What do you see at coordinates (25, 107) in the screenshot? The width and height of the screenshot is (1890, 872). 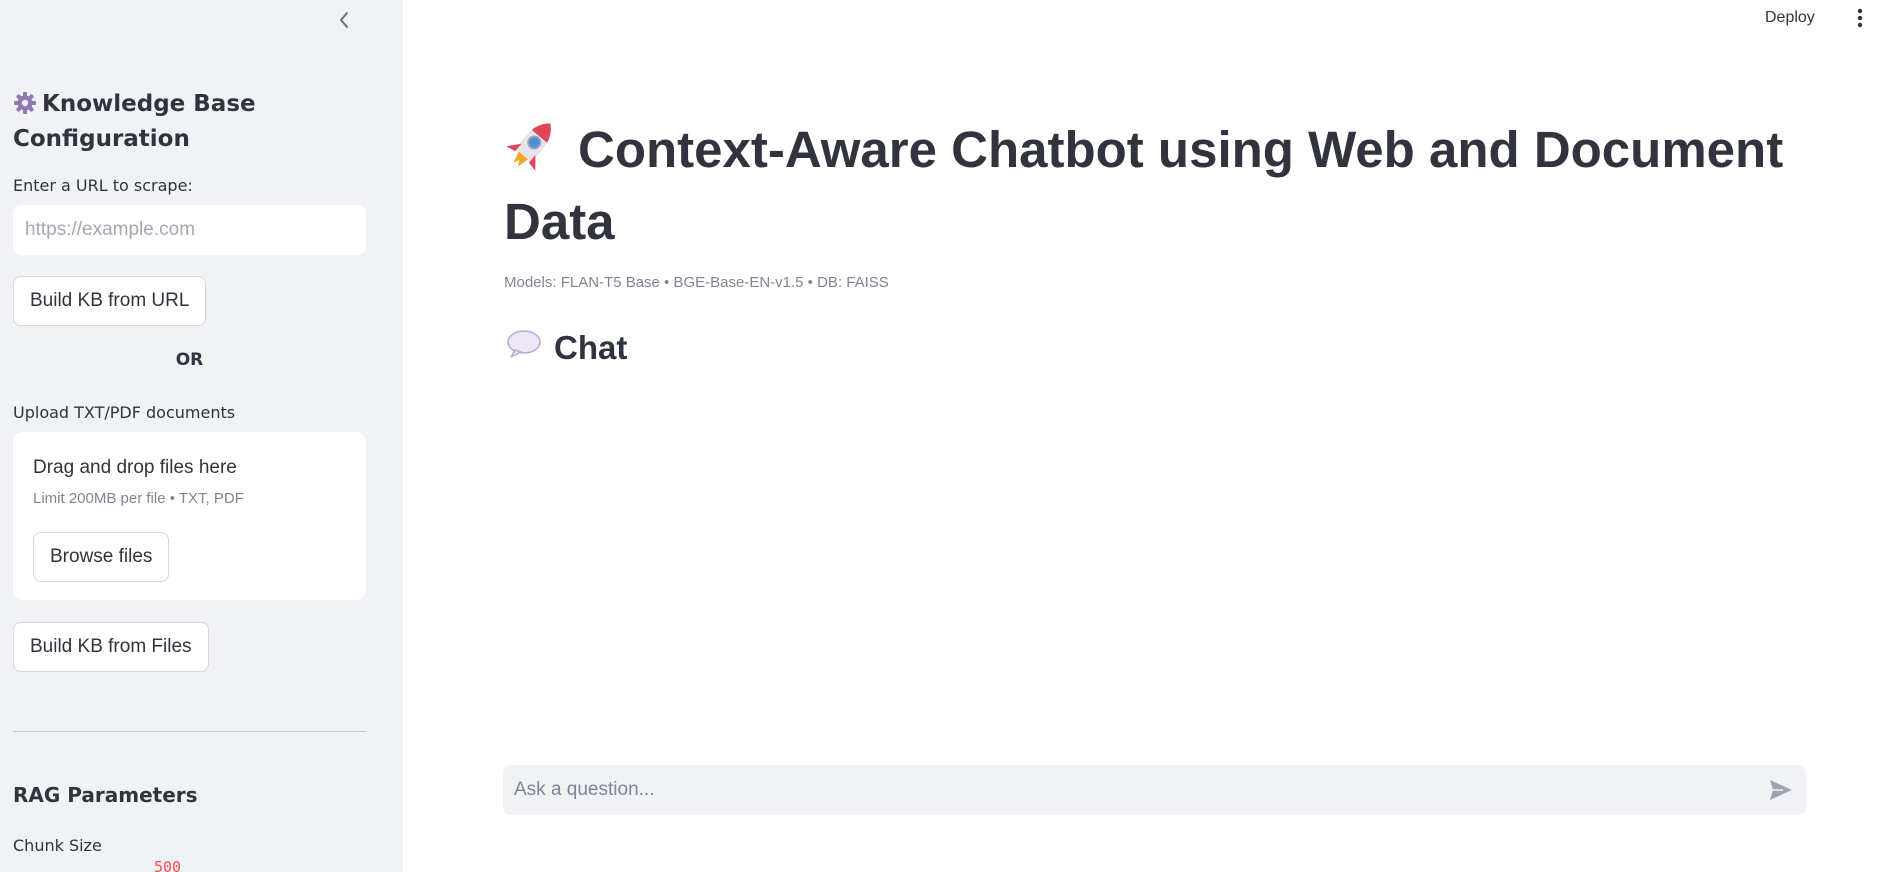 I see `gear-icon` at bounding box center [25, 107].